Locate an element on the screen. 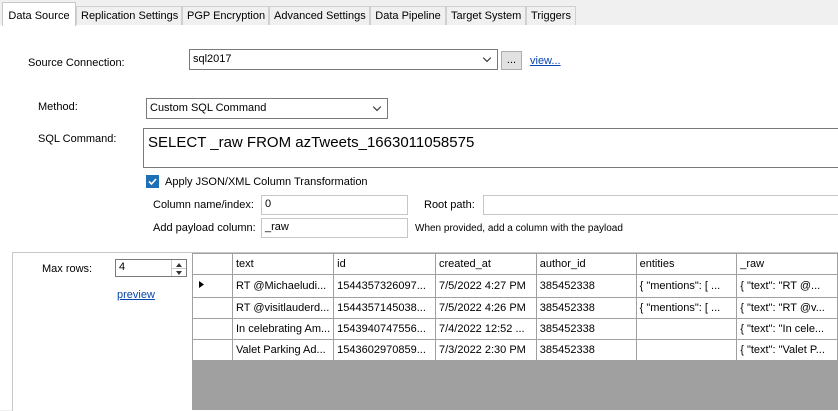 The width and height of the screenshot is (838, 411). column-header: id is located at coordinates (384, 264).